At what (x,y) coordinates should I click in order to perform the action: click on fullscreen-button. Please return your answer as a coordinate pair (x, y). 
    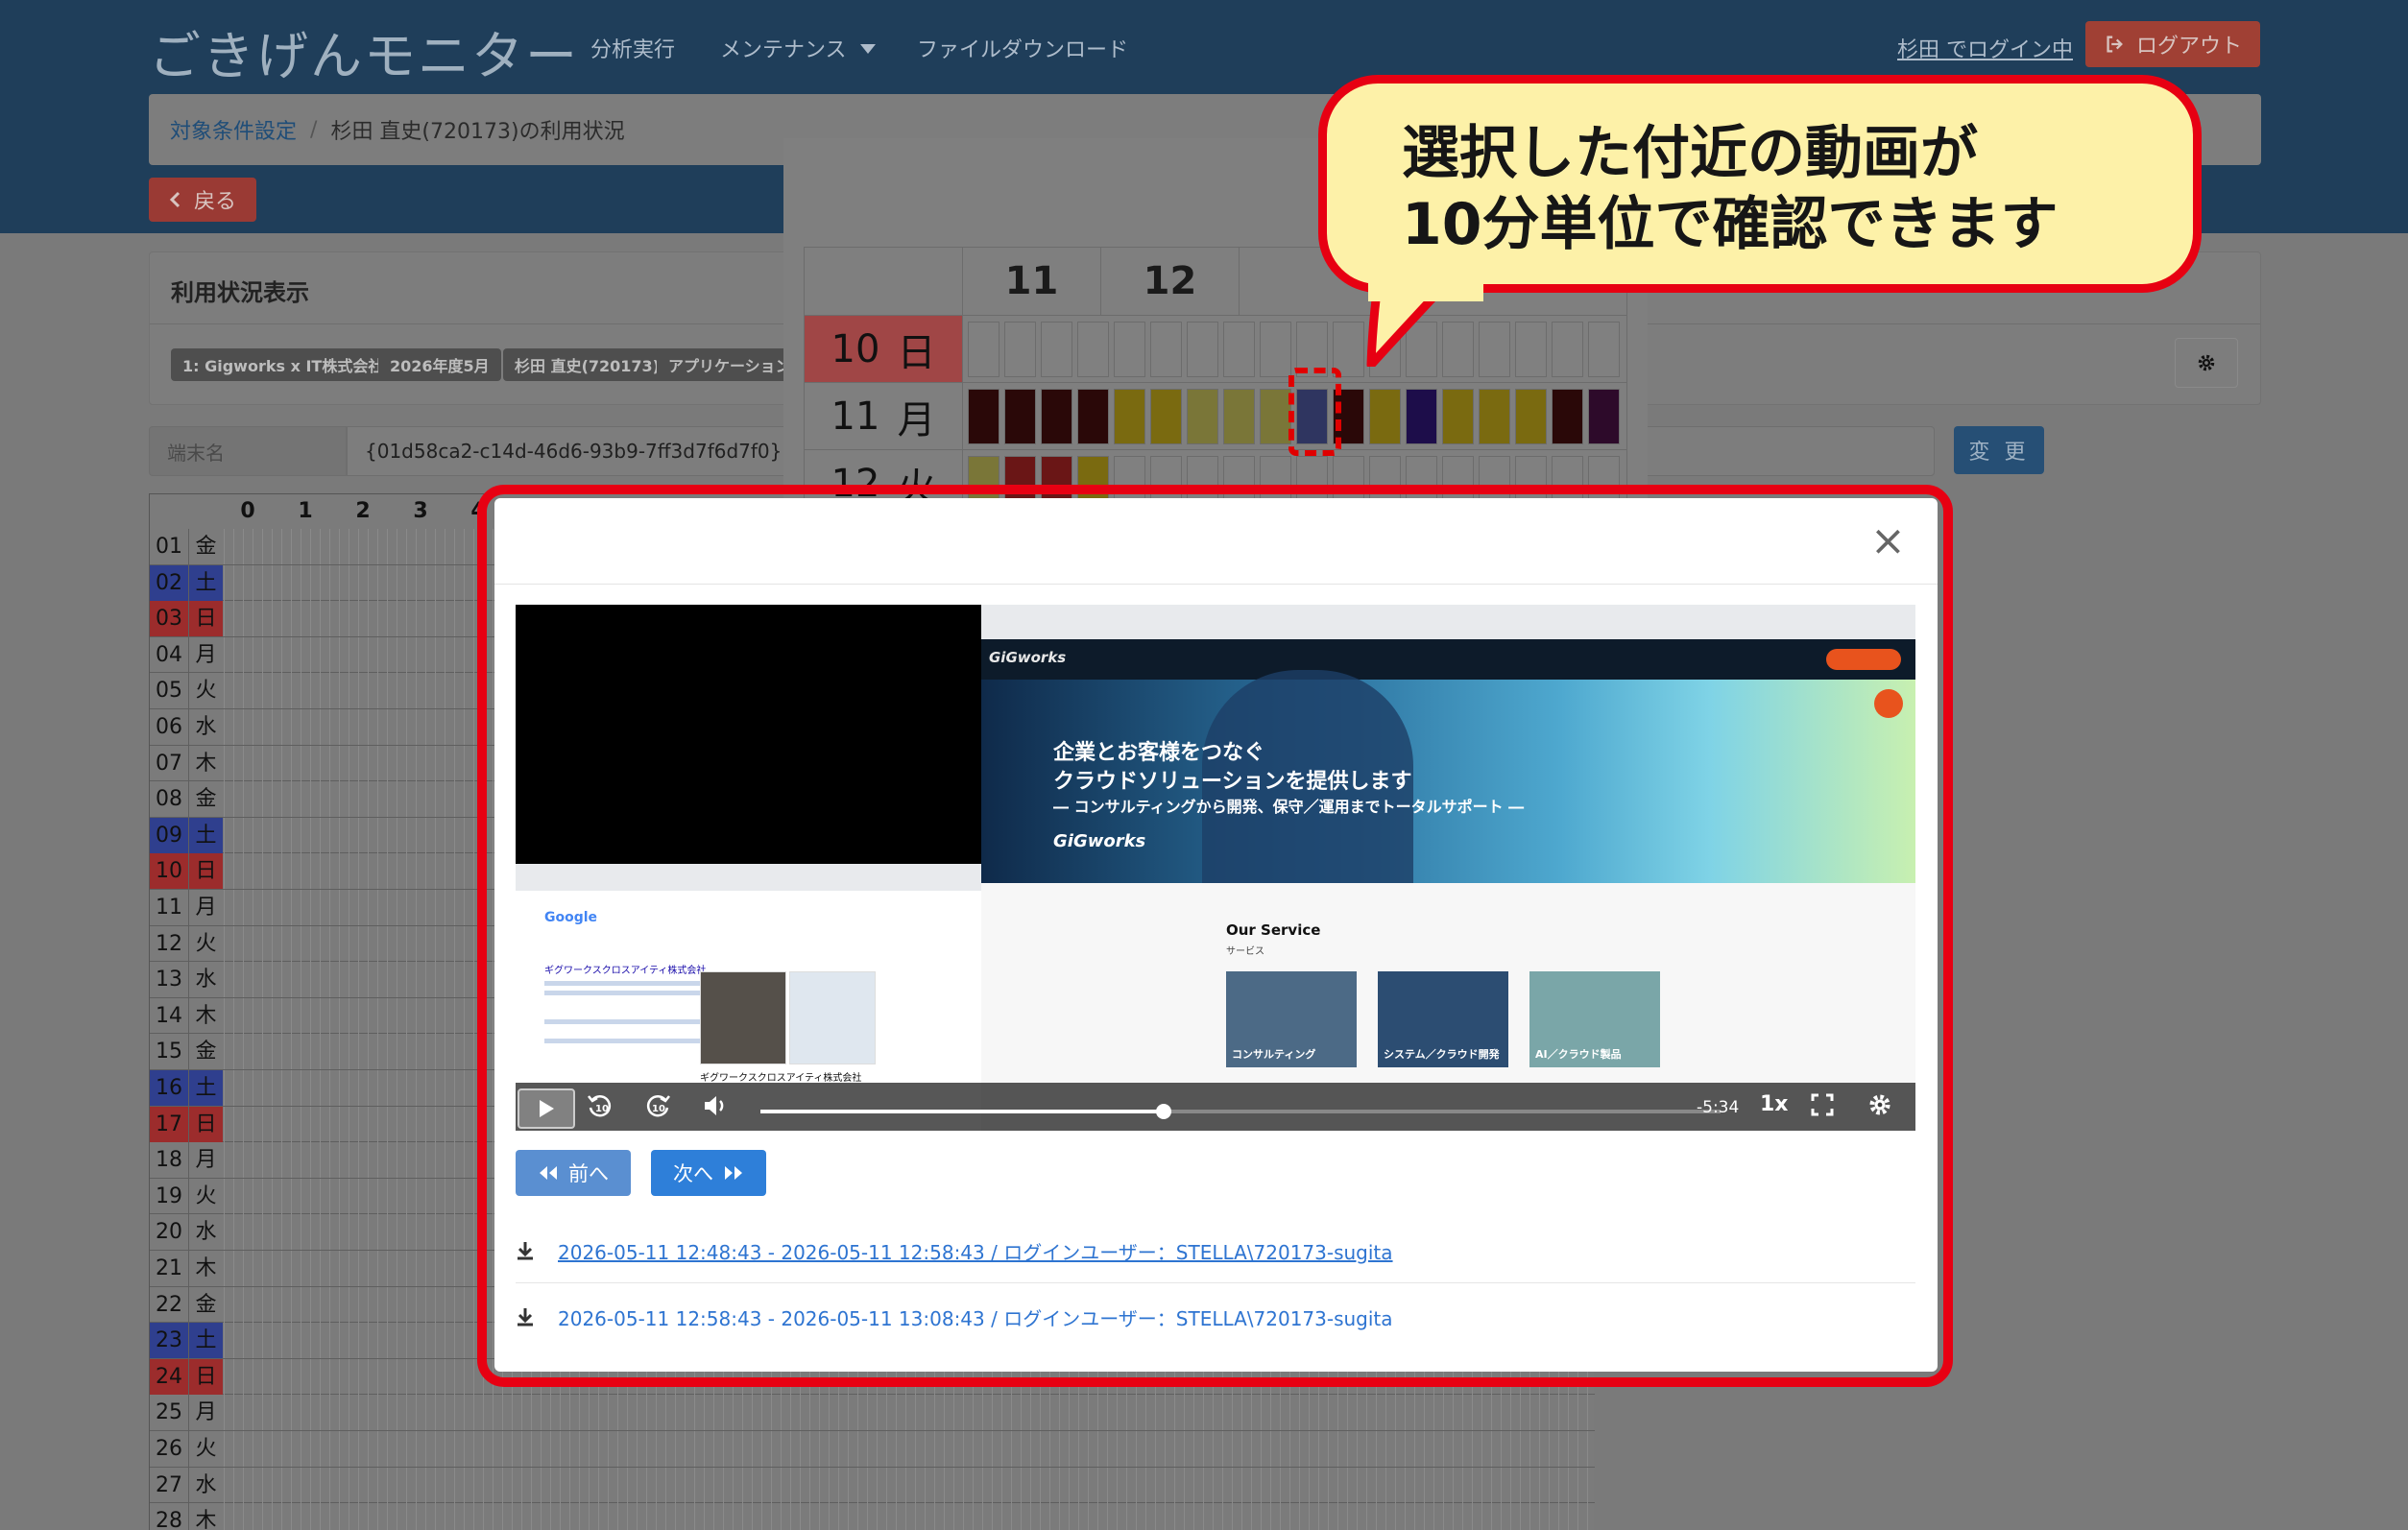
    Looking at the image, I should click on (1822, 1107).